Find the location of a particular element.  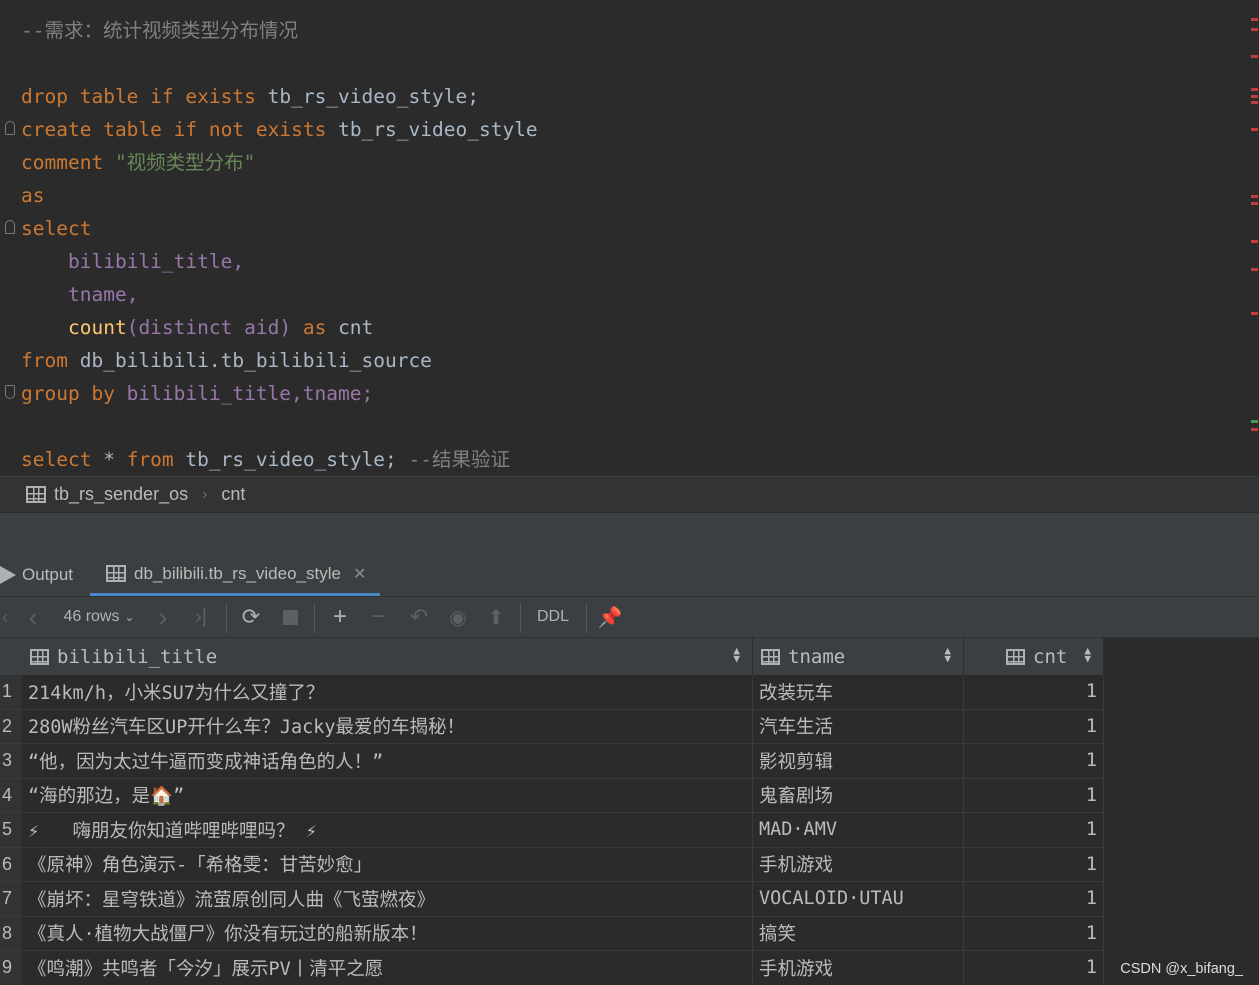

row-number: 5 is located at coordinates (11, 830).